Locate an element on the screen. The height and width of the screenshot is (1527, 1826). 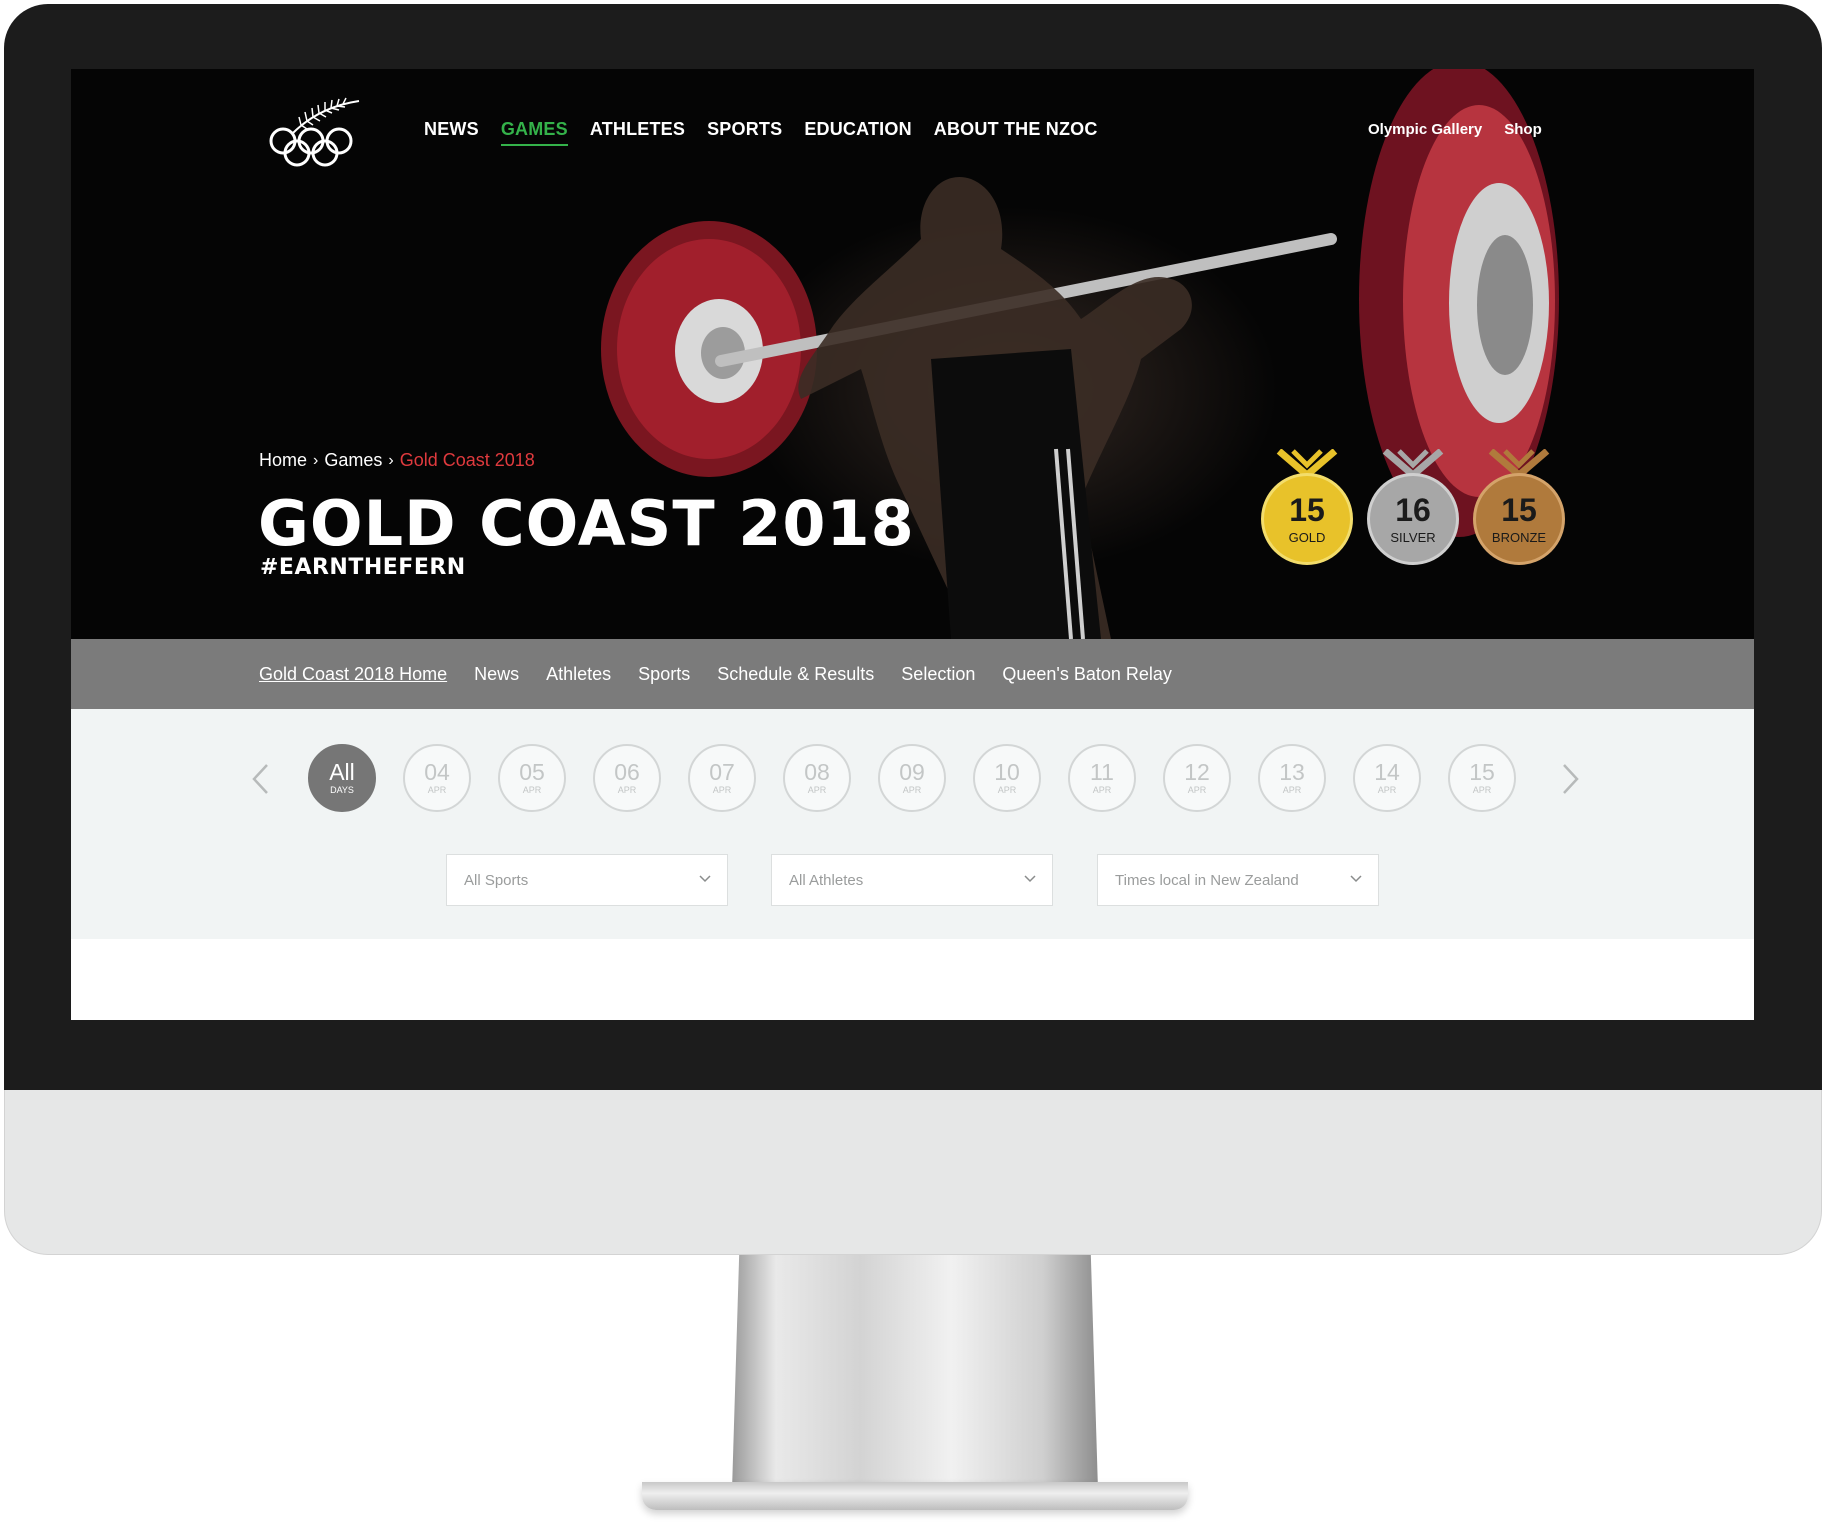
day-10: 10 APR is located at coordinates (1007, 778).